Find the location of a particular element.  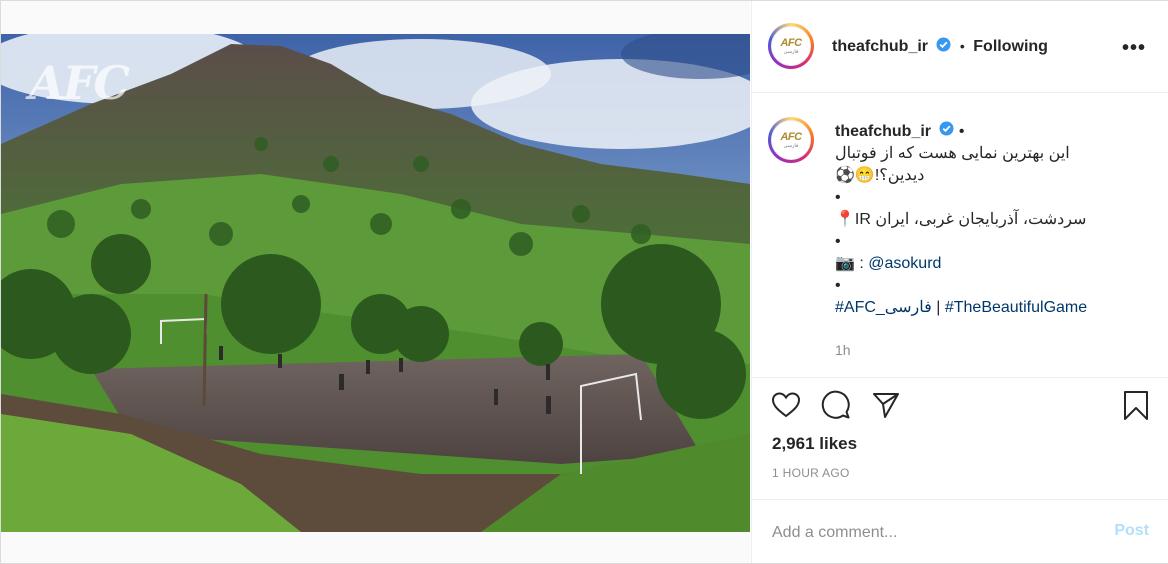

save-bookmark-icon is located at coordinates (1136, 405).